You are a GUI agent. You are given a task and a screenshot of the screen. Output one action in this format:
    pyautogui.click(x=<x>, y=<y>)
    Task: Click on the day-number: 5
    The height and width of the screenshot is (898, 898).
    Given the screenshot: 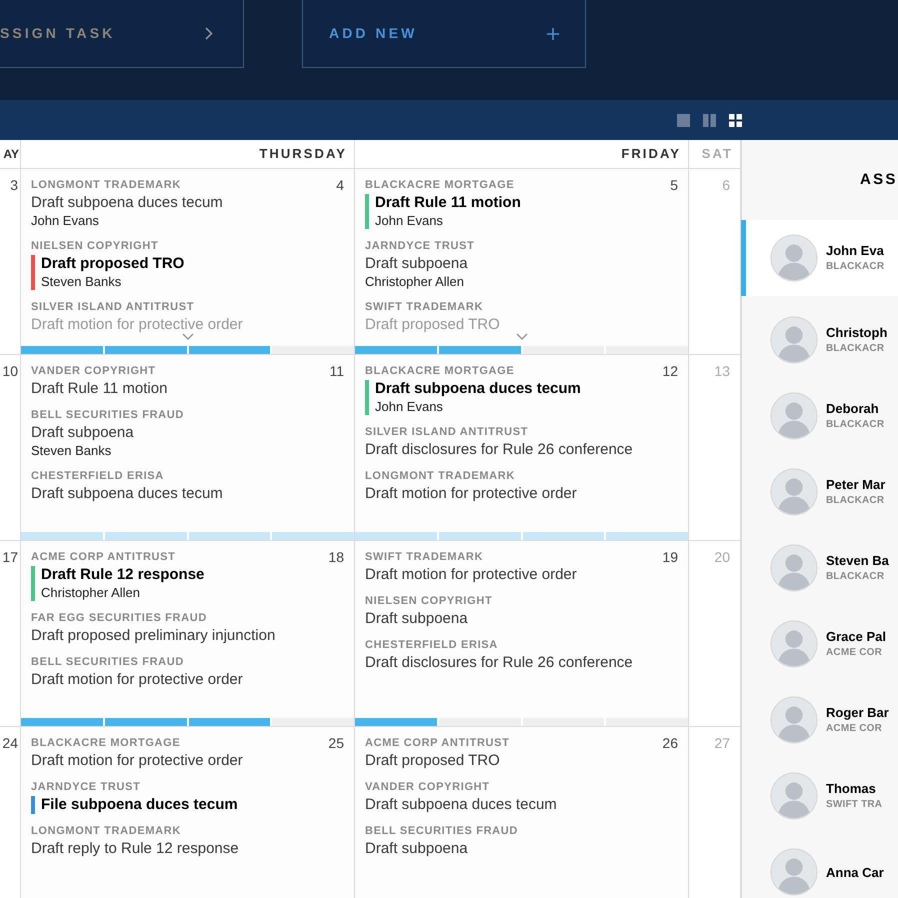 What is the action you would take?
    pyautogui.click(x=674, y=186)
    